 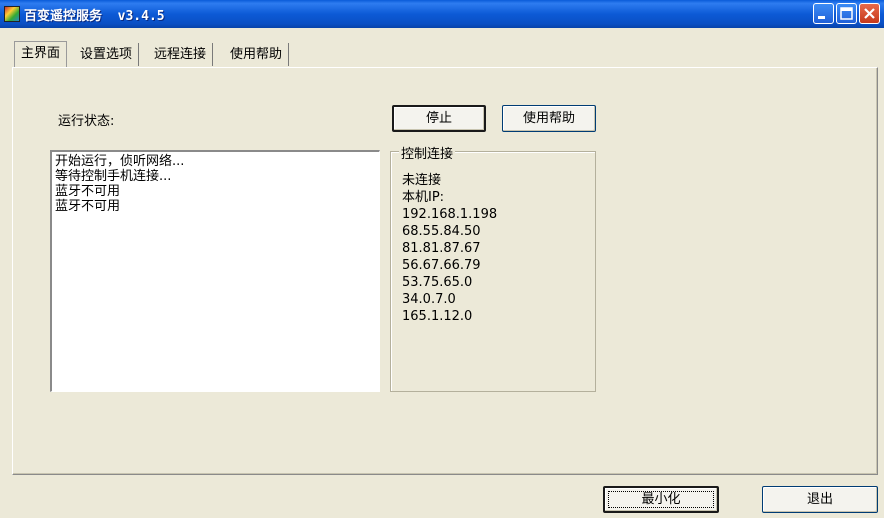 What do you see at coordinates (12, 14) in the screenshot?
I see `app-icon` at bounding box center [12, 14].